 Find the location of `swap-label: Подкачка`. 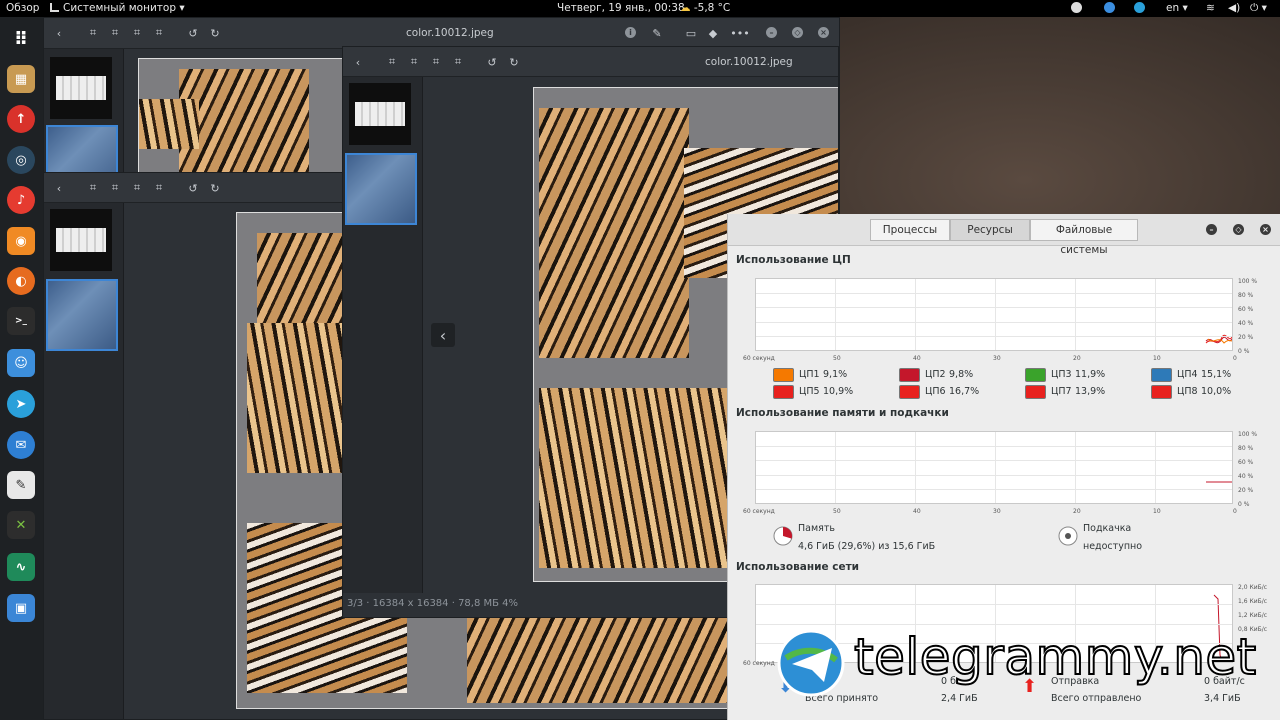

swap-label: Подкачка is located at coordinates (1107, 528).